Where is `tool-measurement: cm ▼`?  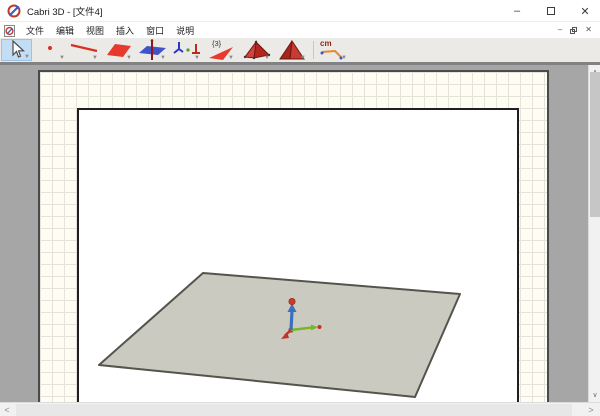 tool-measurement: cm ▼ is located at coordinates (332, 50).